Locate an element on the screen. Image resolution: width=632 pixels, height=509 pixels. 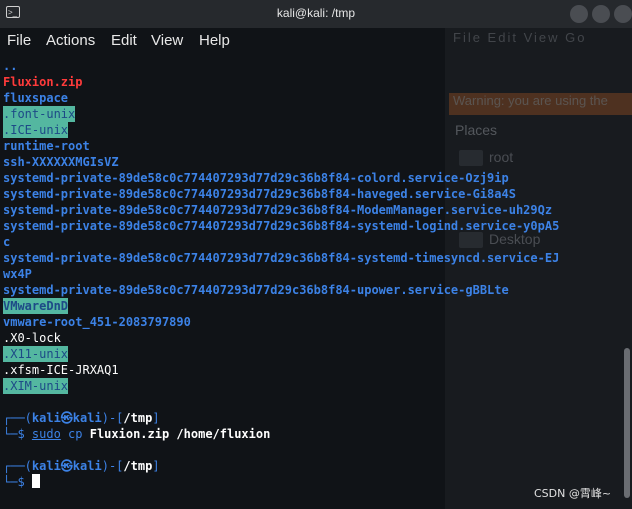
background-warning-bar: Warning: you are using the is located at coordinates (540, 104).